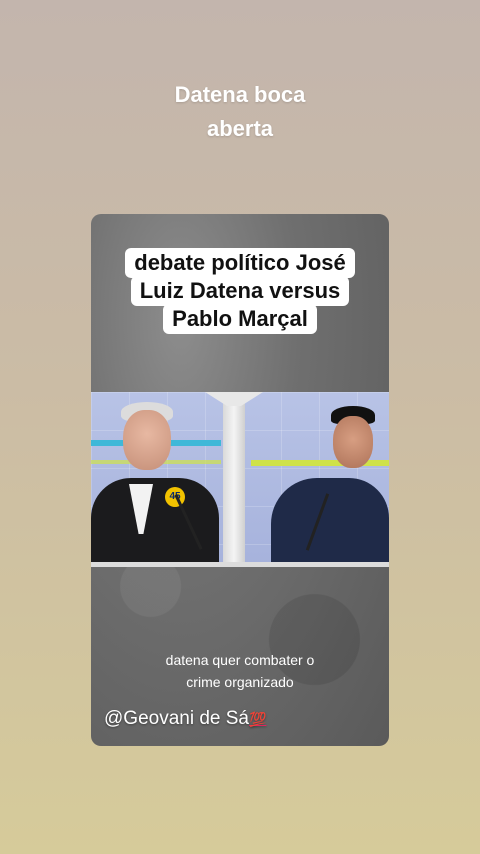 The height and width of the screenshot is (854, 480). I want to click on speaker-right-head, so click(353, 442).